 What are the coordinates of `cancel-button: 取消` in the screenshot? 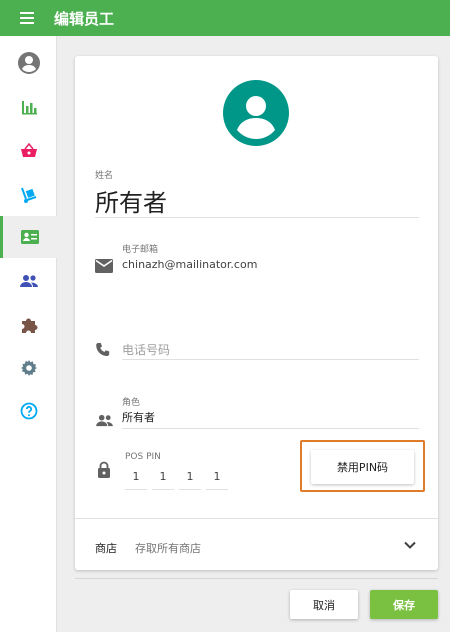 It's located at (324, 604).